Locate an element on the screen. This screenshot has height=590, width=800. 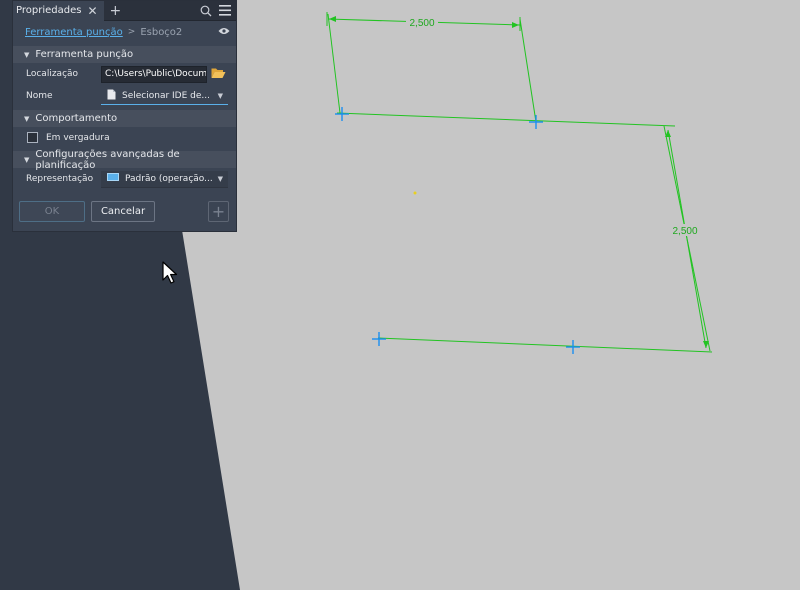
ok-button: OK is located at coordinates (52, 211).